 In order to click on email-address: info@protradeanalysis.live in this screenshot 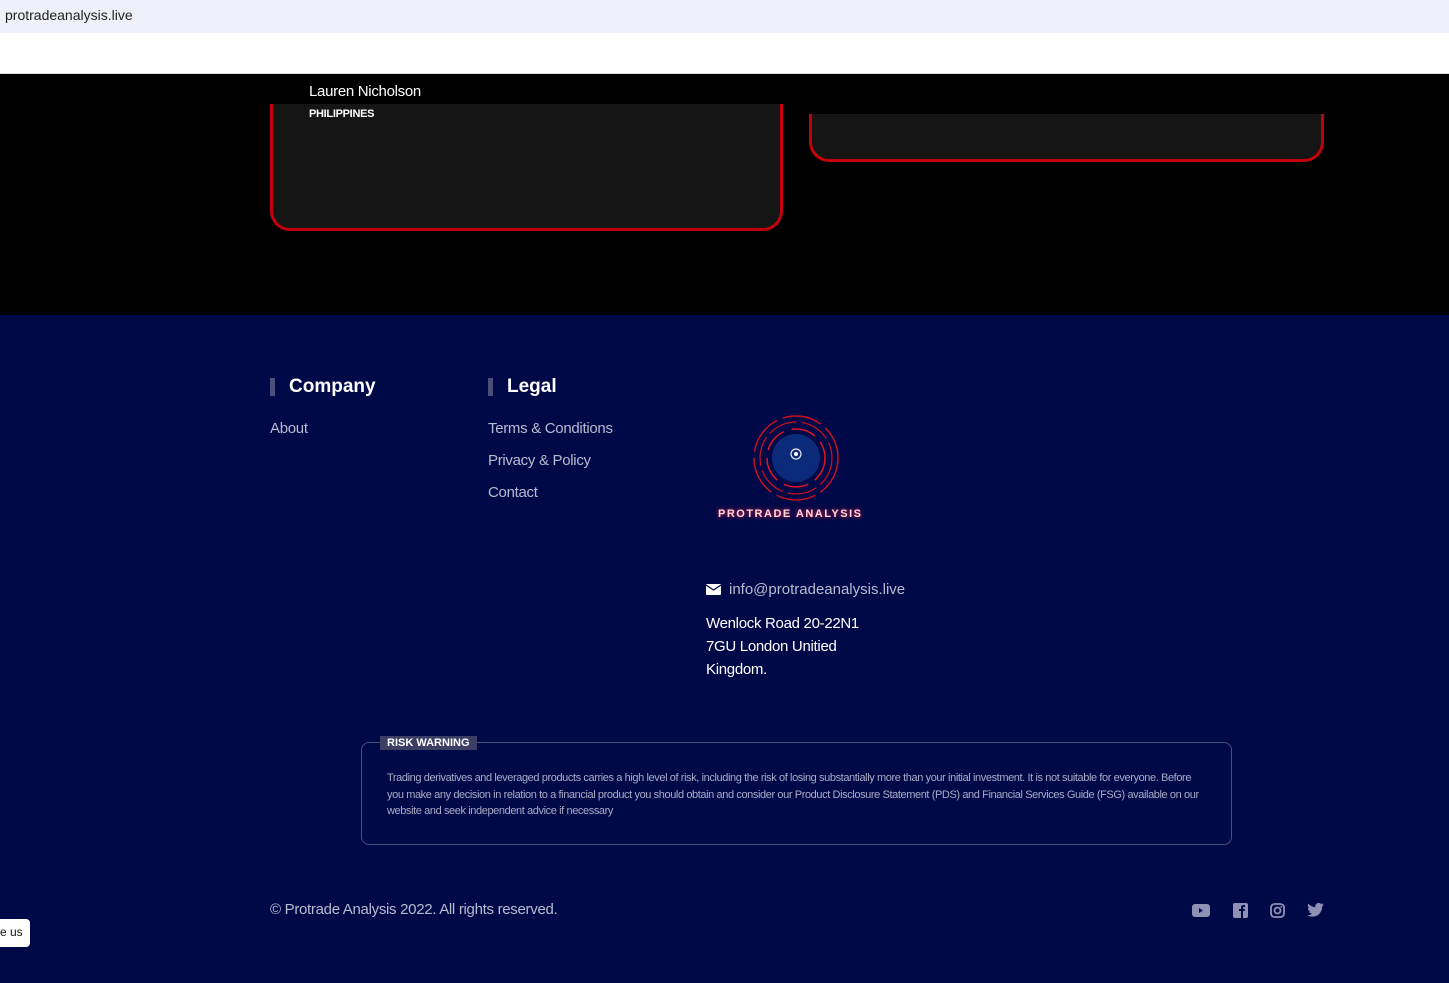, I will do `click(817, 589)`.